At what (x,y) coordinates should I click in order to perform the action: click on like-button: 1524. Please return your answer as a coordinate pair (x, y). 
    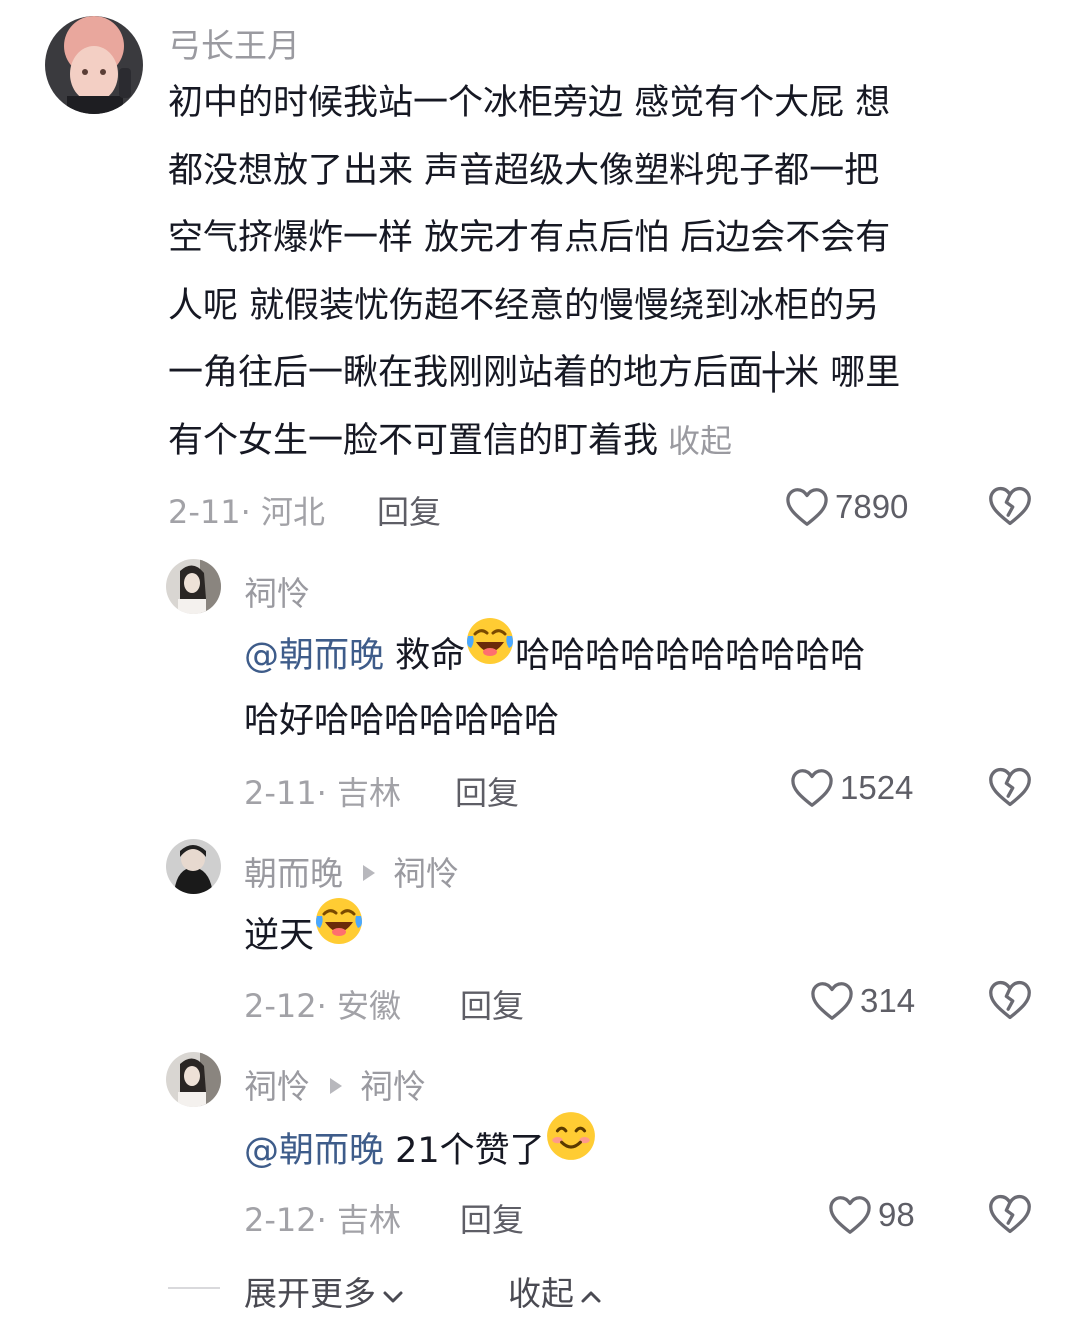
    Looking at the image, I should click on (851, 788).